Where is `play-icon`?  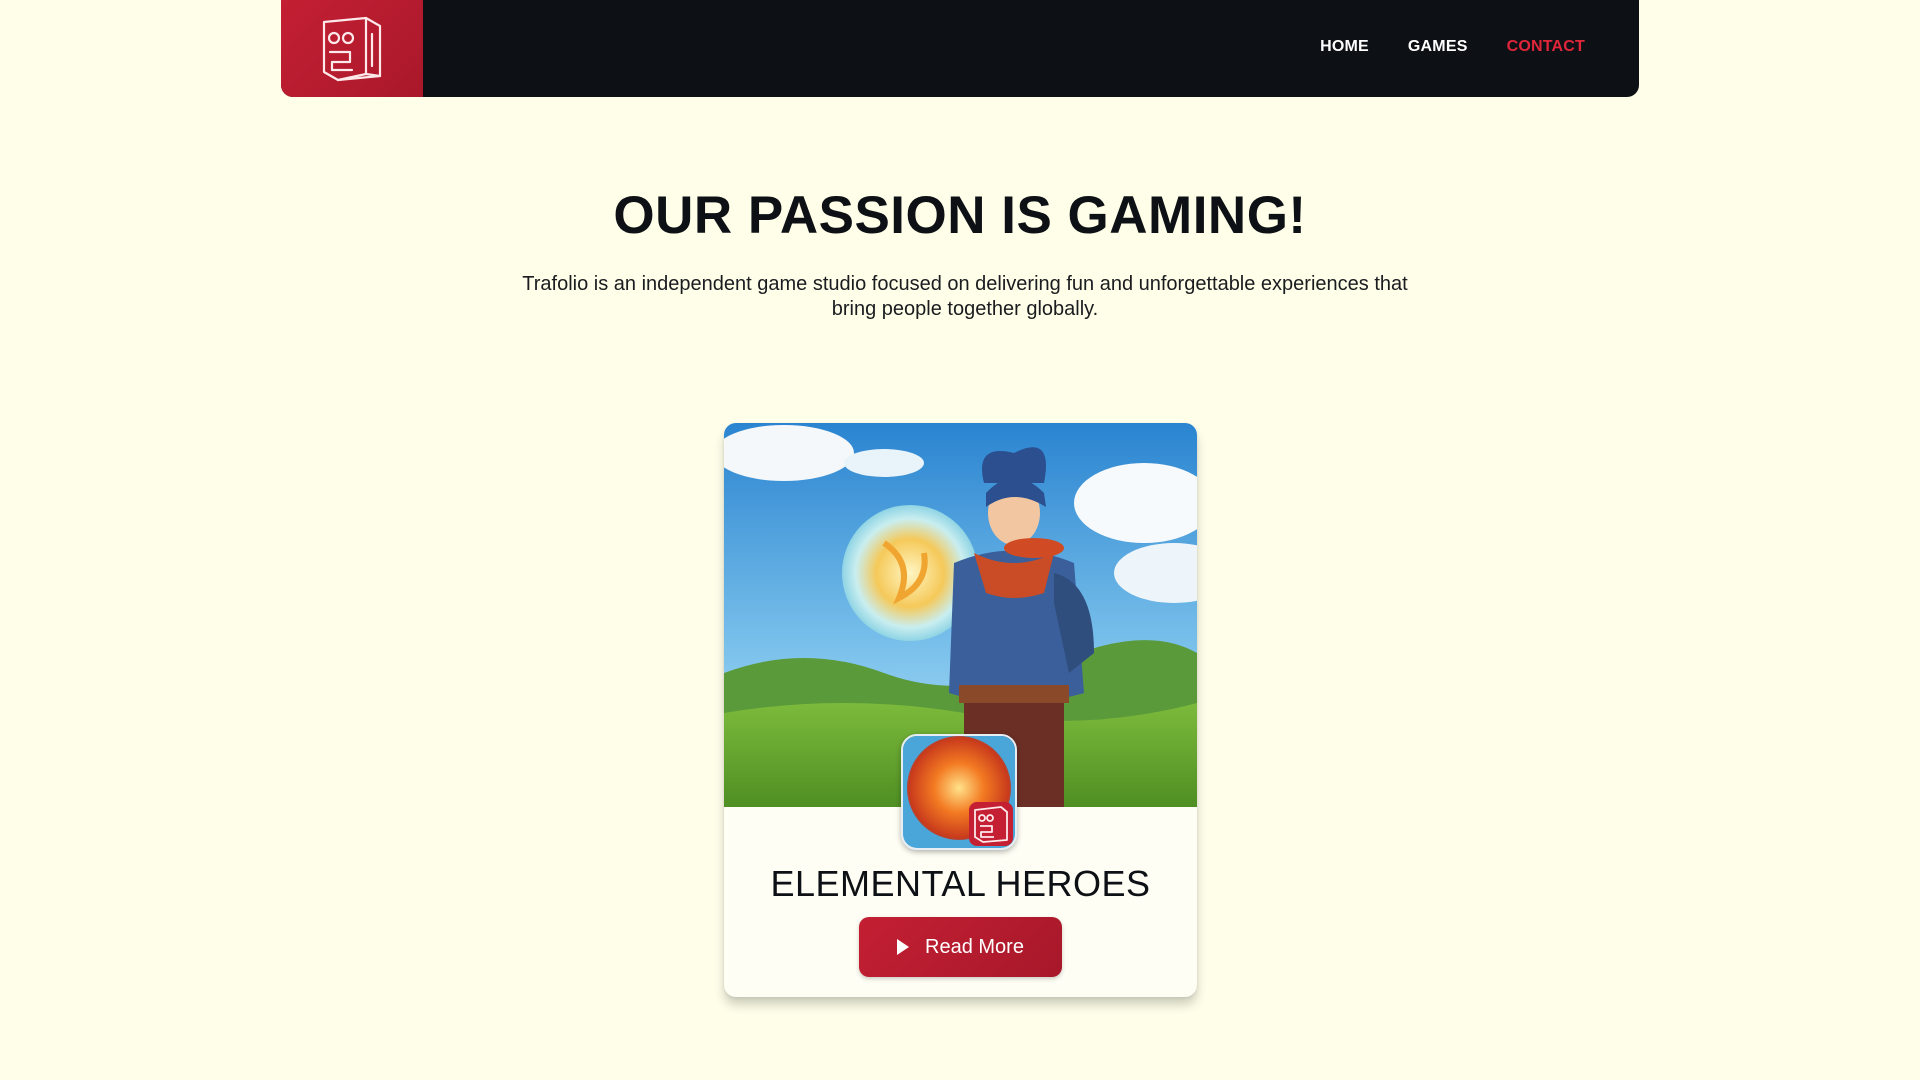
play-icon is located at coordinates (903, 947).